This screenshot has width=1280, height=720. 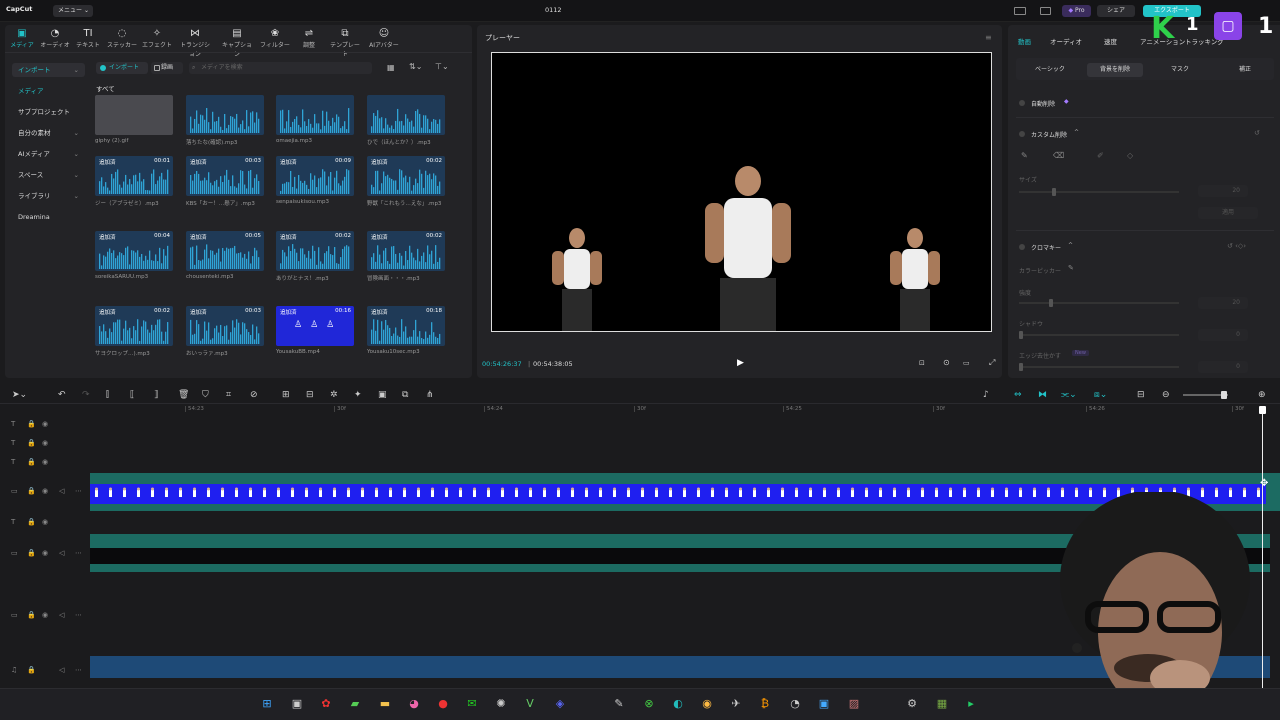 What do you see at coordinates (912, 704) in the screenshot?
I see `settings-icon: ⚙` at bounding box center [912, 704].